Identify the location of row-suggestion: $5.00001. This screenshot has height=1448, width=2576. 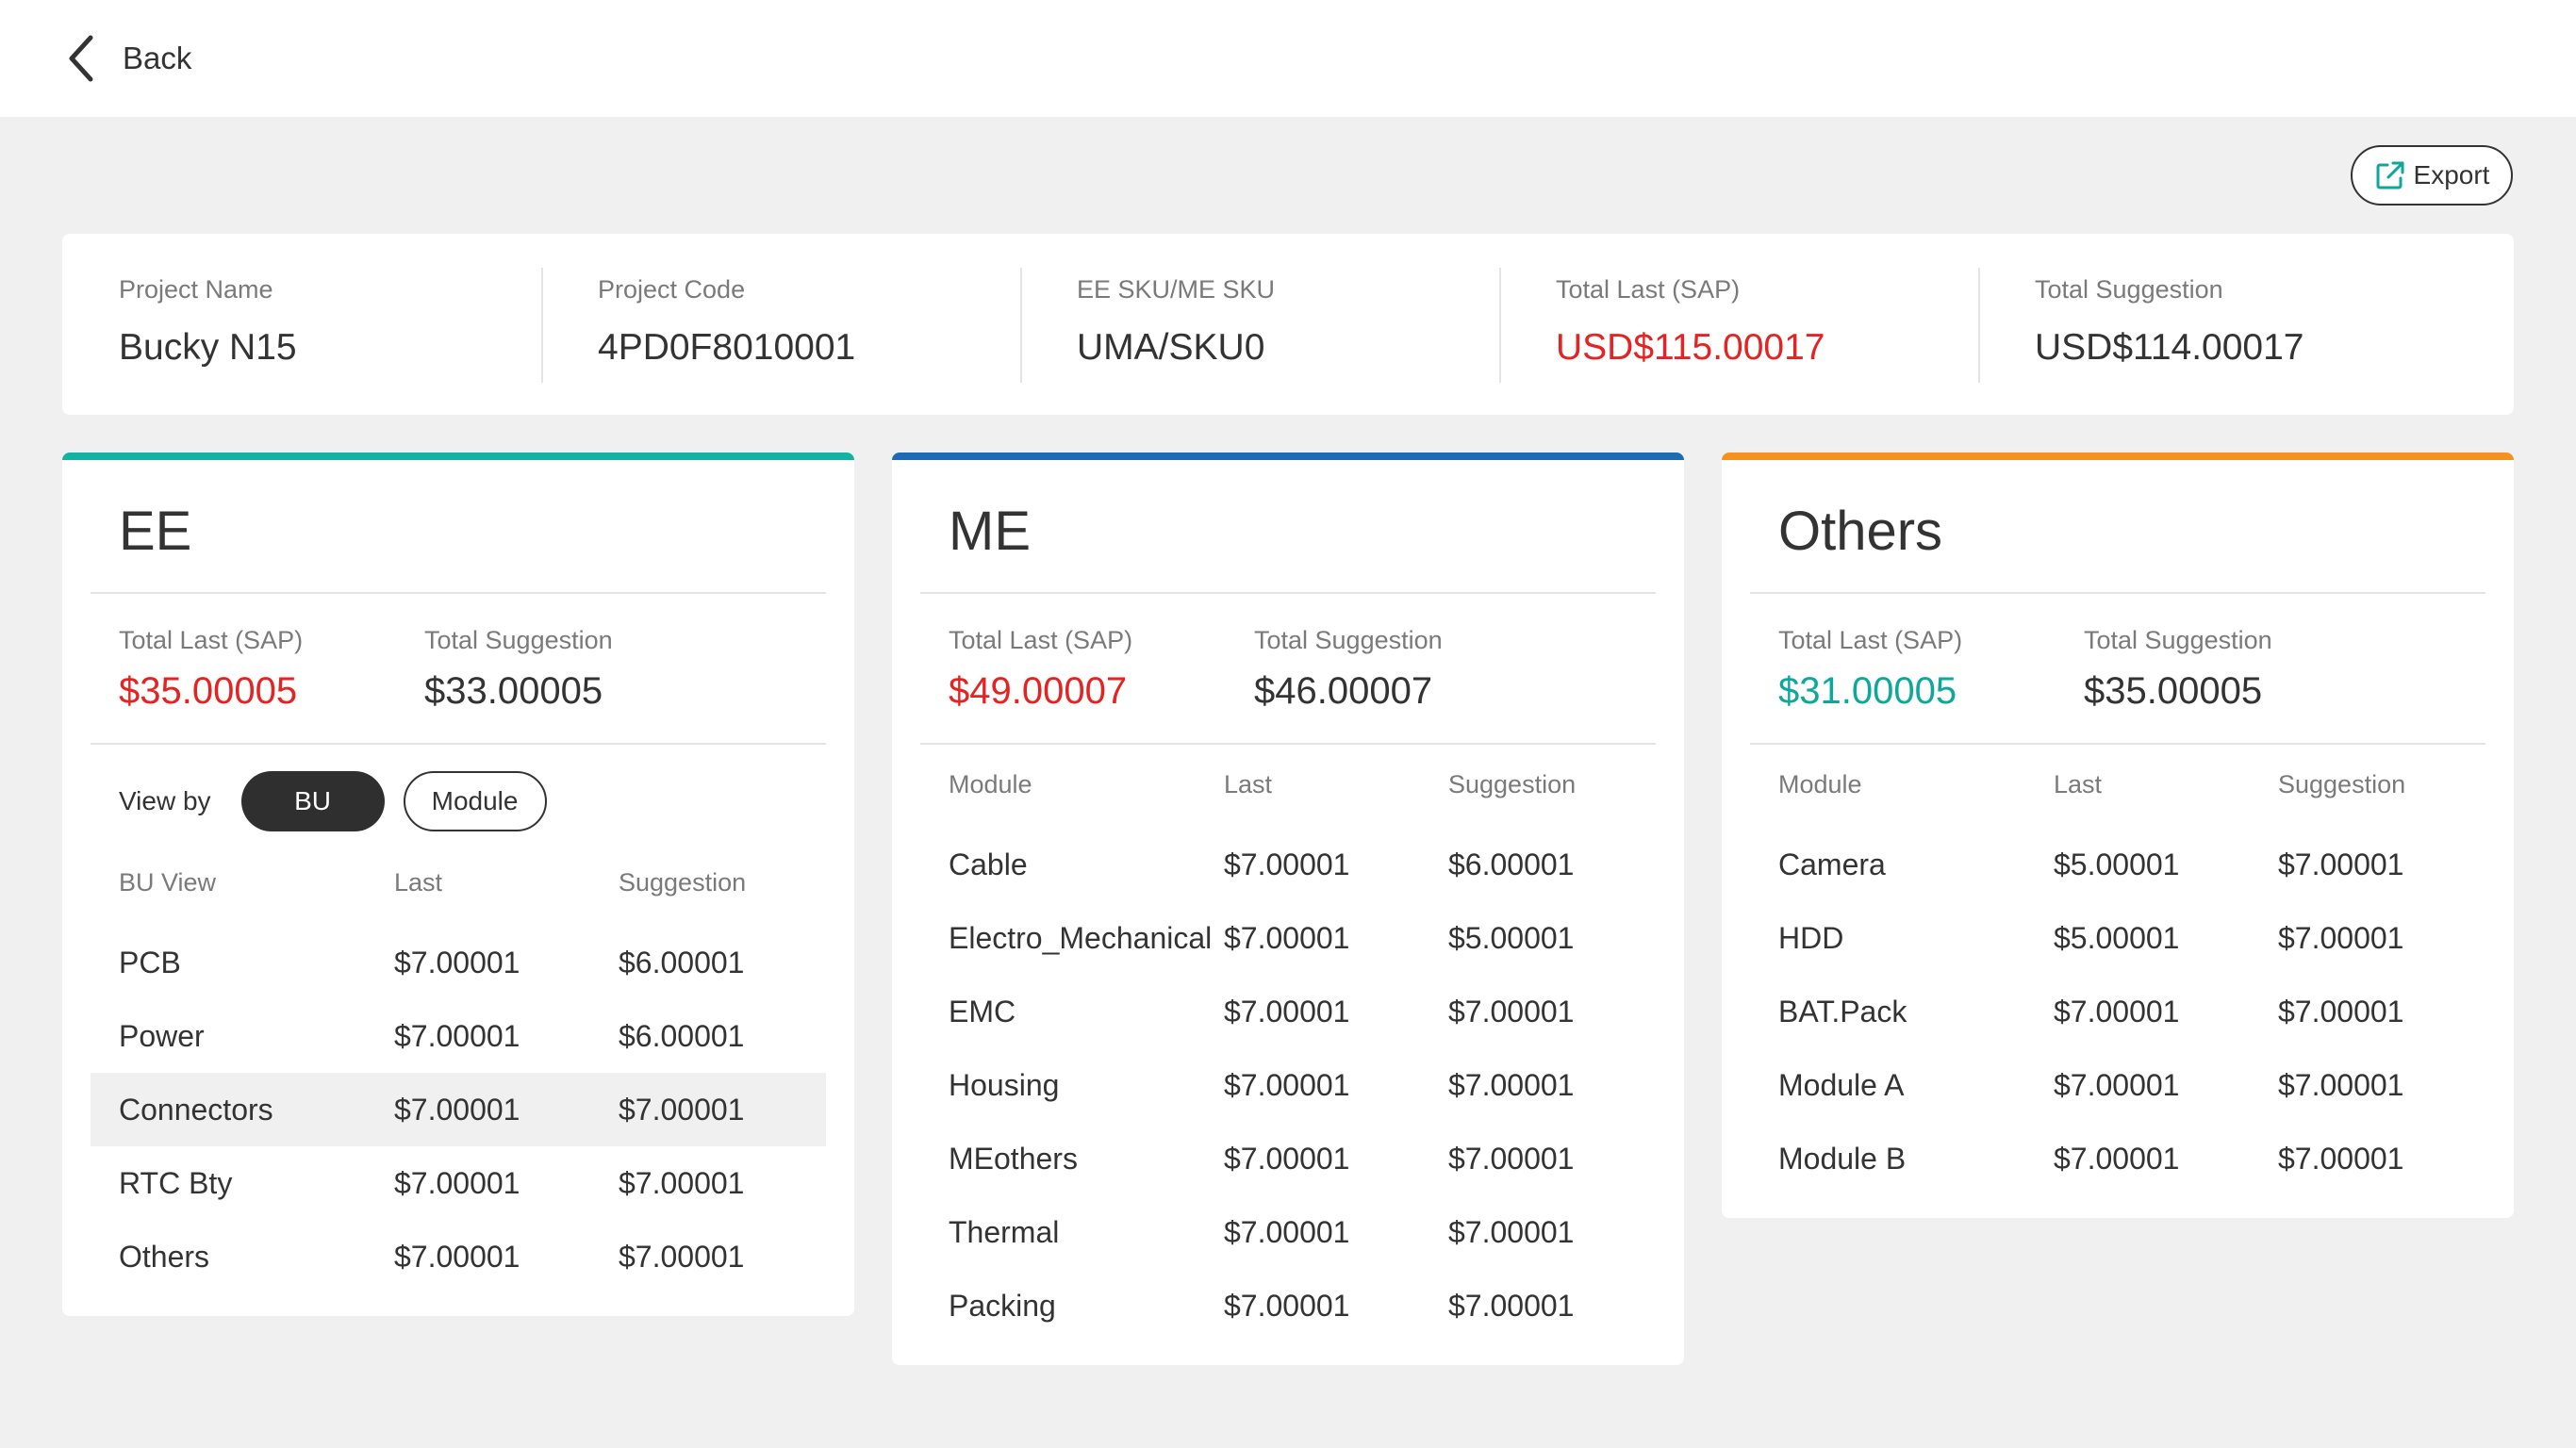
(1511, 937).